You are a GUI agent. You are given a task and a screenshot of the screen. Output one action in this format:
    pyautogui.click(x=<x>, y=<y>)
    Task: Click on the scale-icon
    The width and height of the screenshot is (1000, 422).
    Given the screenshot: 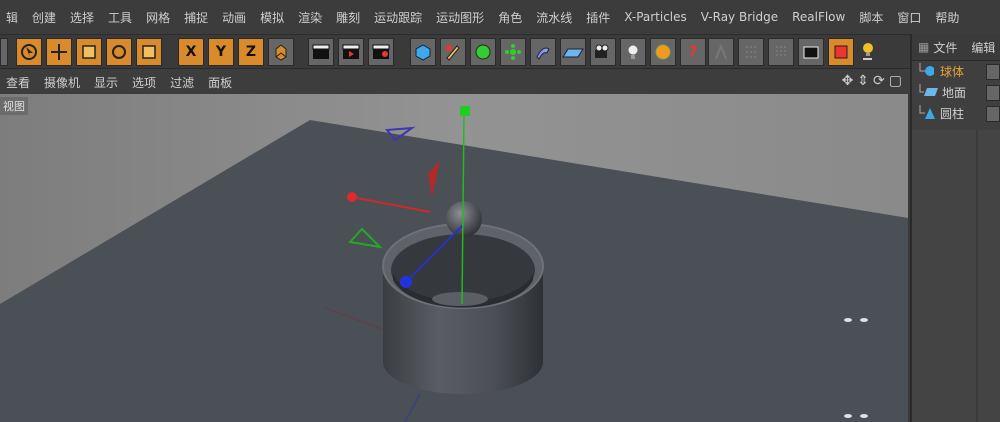 What is the action you would take?
    pyautogui.click(x=89, y=52)
    